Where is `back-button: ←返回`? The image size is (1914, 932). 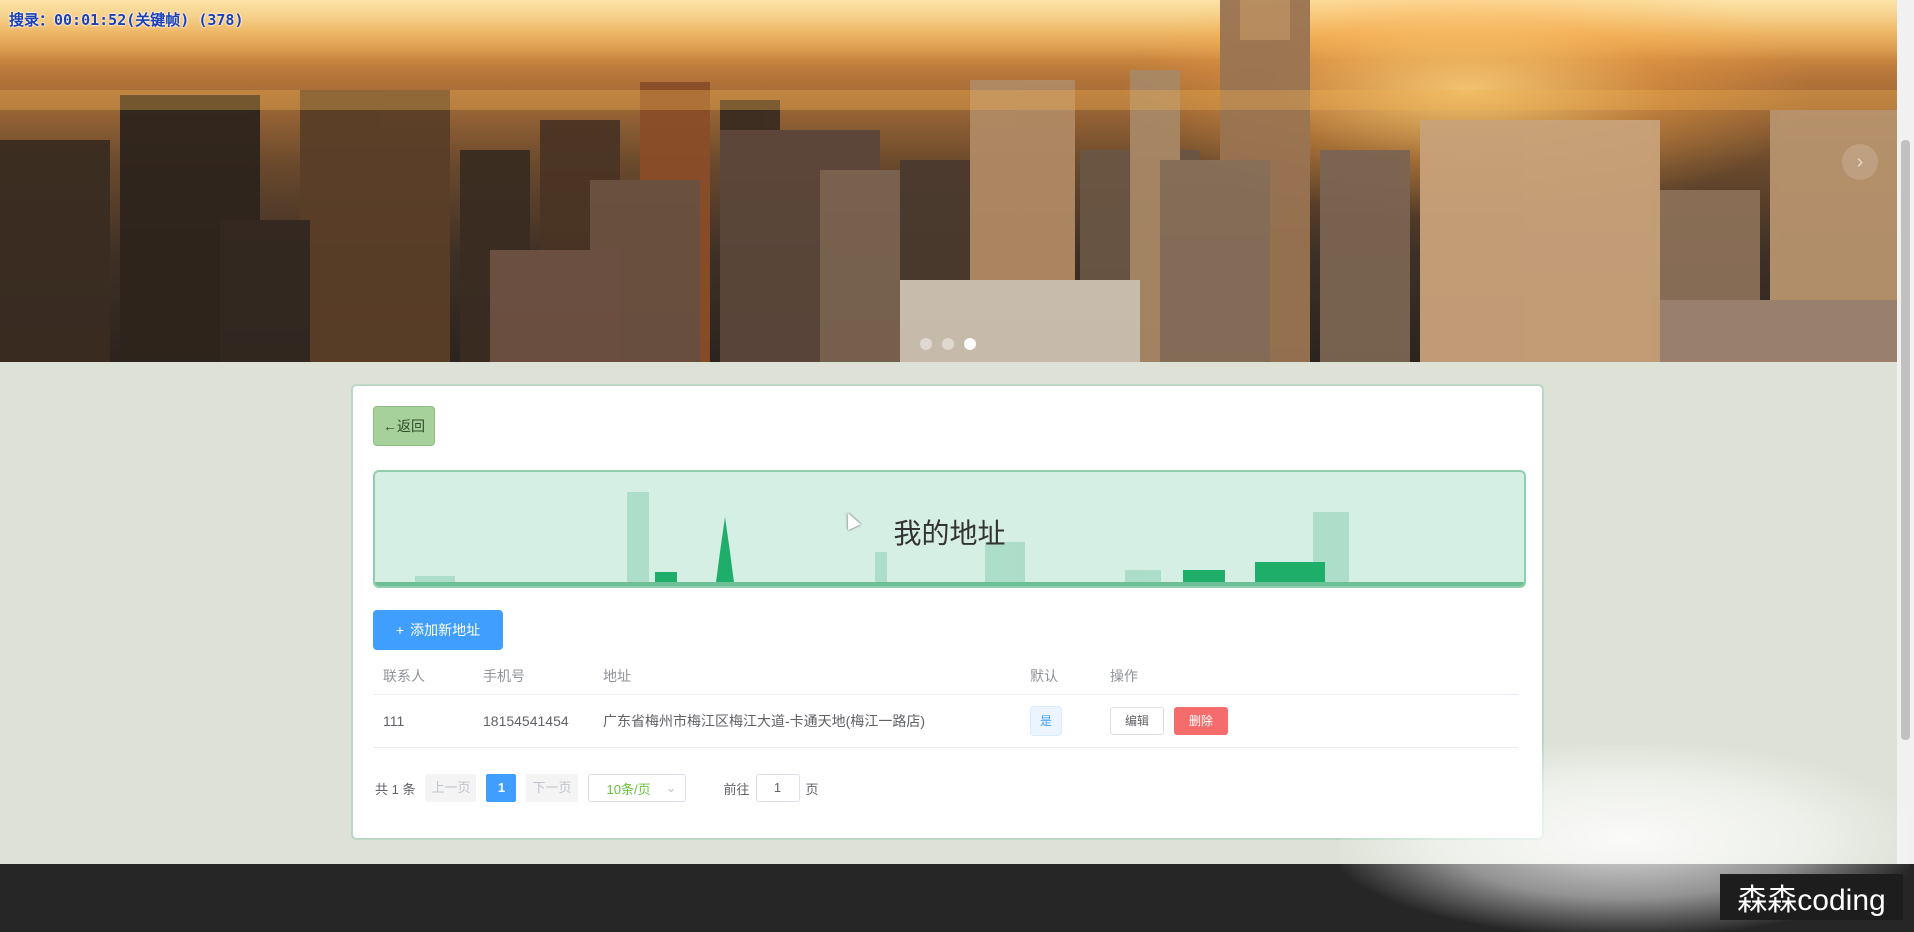
back-button: ←返回 is located at coordinates (404, 426).